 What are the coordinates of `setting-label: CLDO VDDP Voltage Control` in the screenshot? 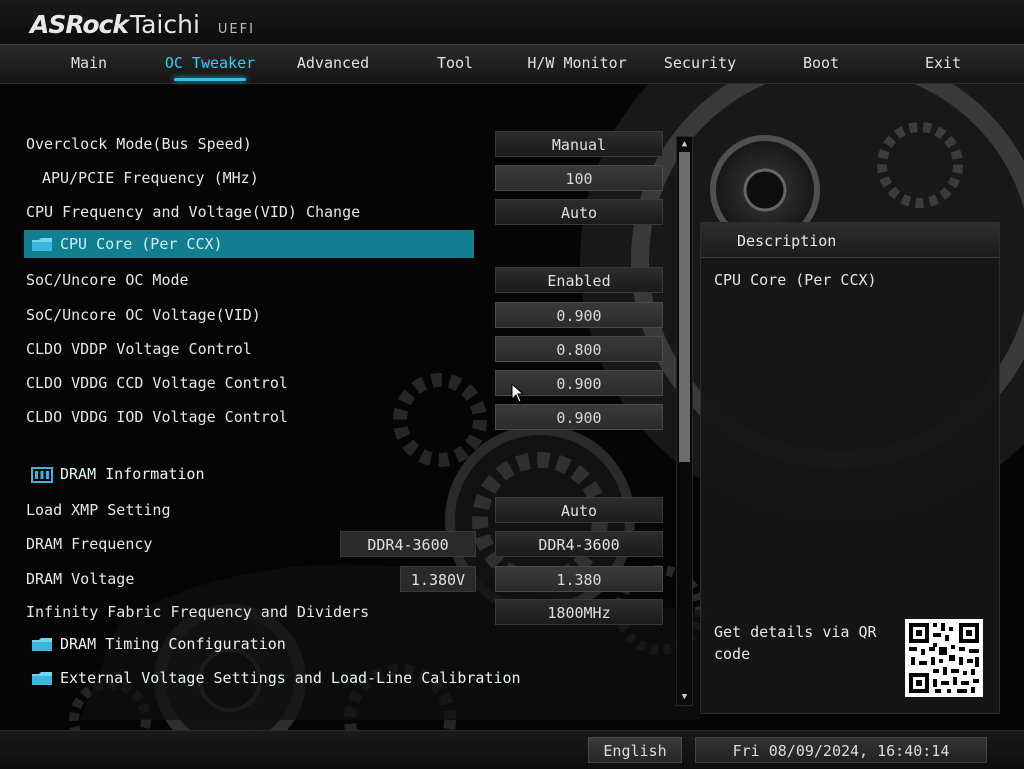 It's located at (139, 349).